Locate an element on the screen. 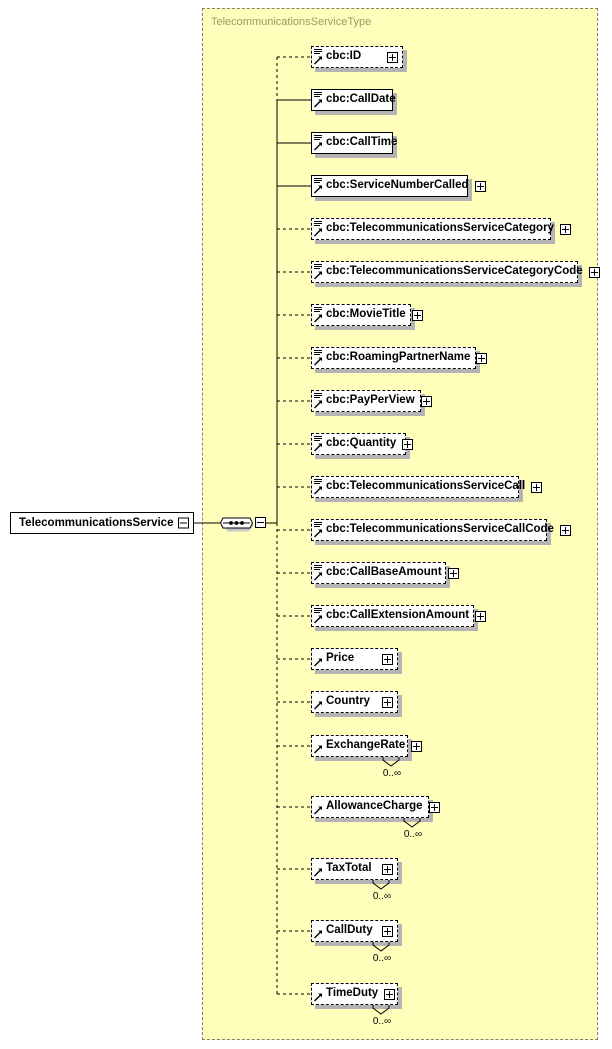  element-node: cbc:ServiceNumberCalled is located at coordinates (398, 186).